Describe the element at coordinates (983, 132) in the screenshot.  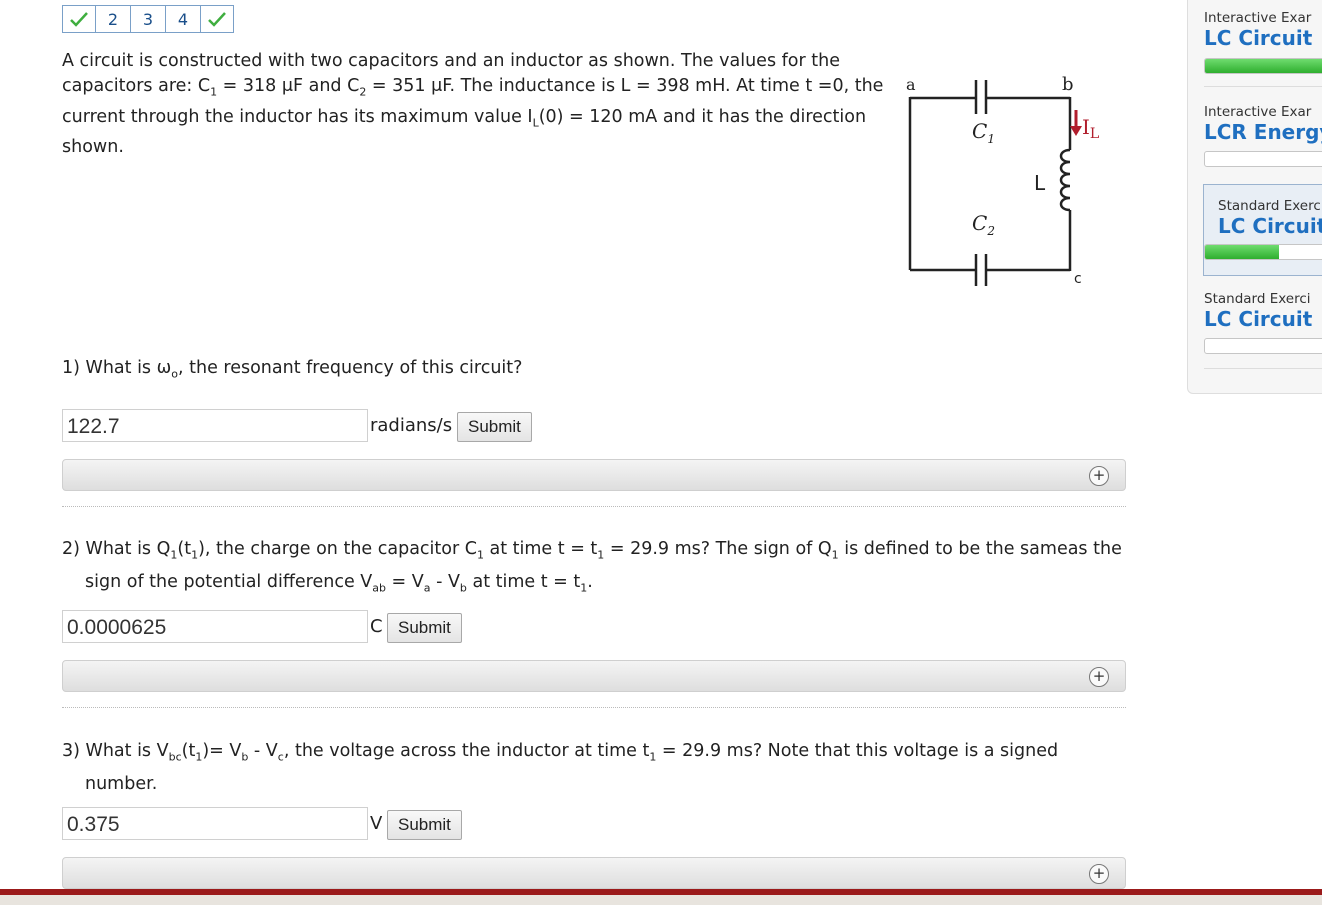
I see `label-c1: C1` at that location.